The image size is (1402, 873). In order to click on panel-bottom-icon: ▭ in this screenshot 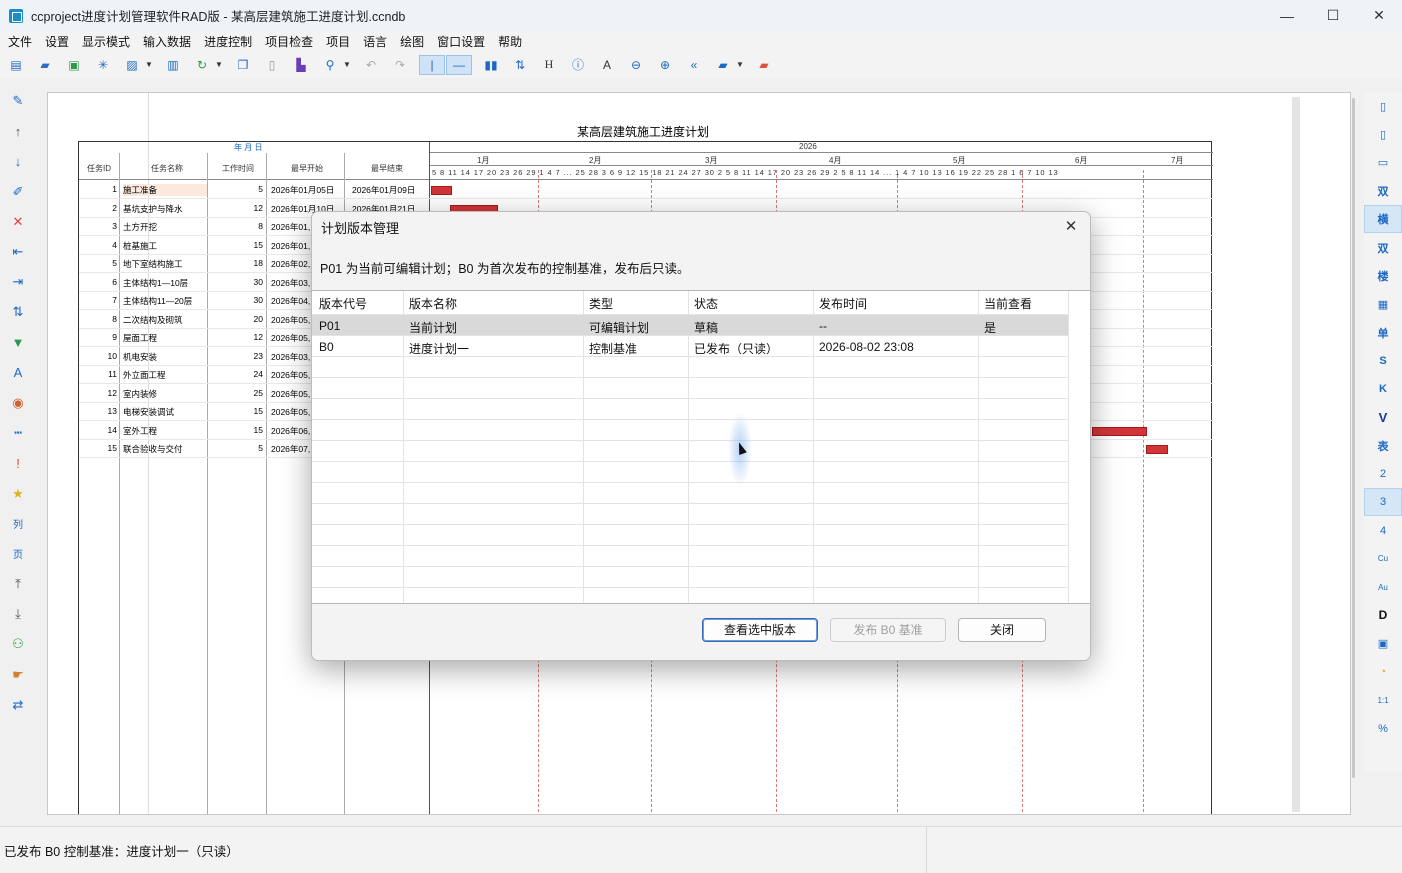, I will do `click(1383, 163)`.